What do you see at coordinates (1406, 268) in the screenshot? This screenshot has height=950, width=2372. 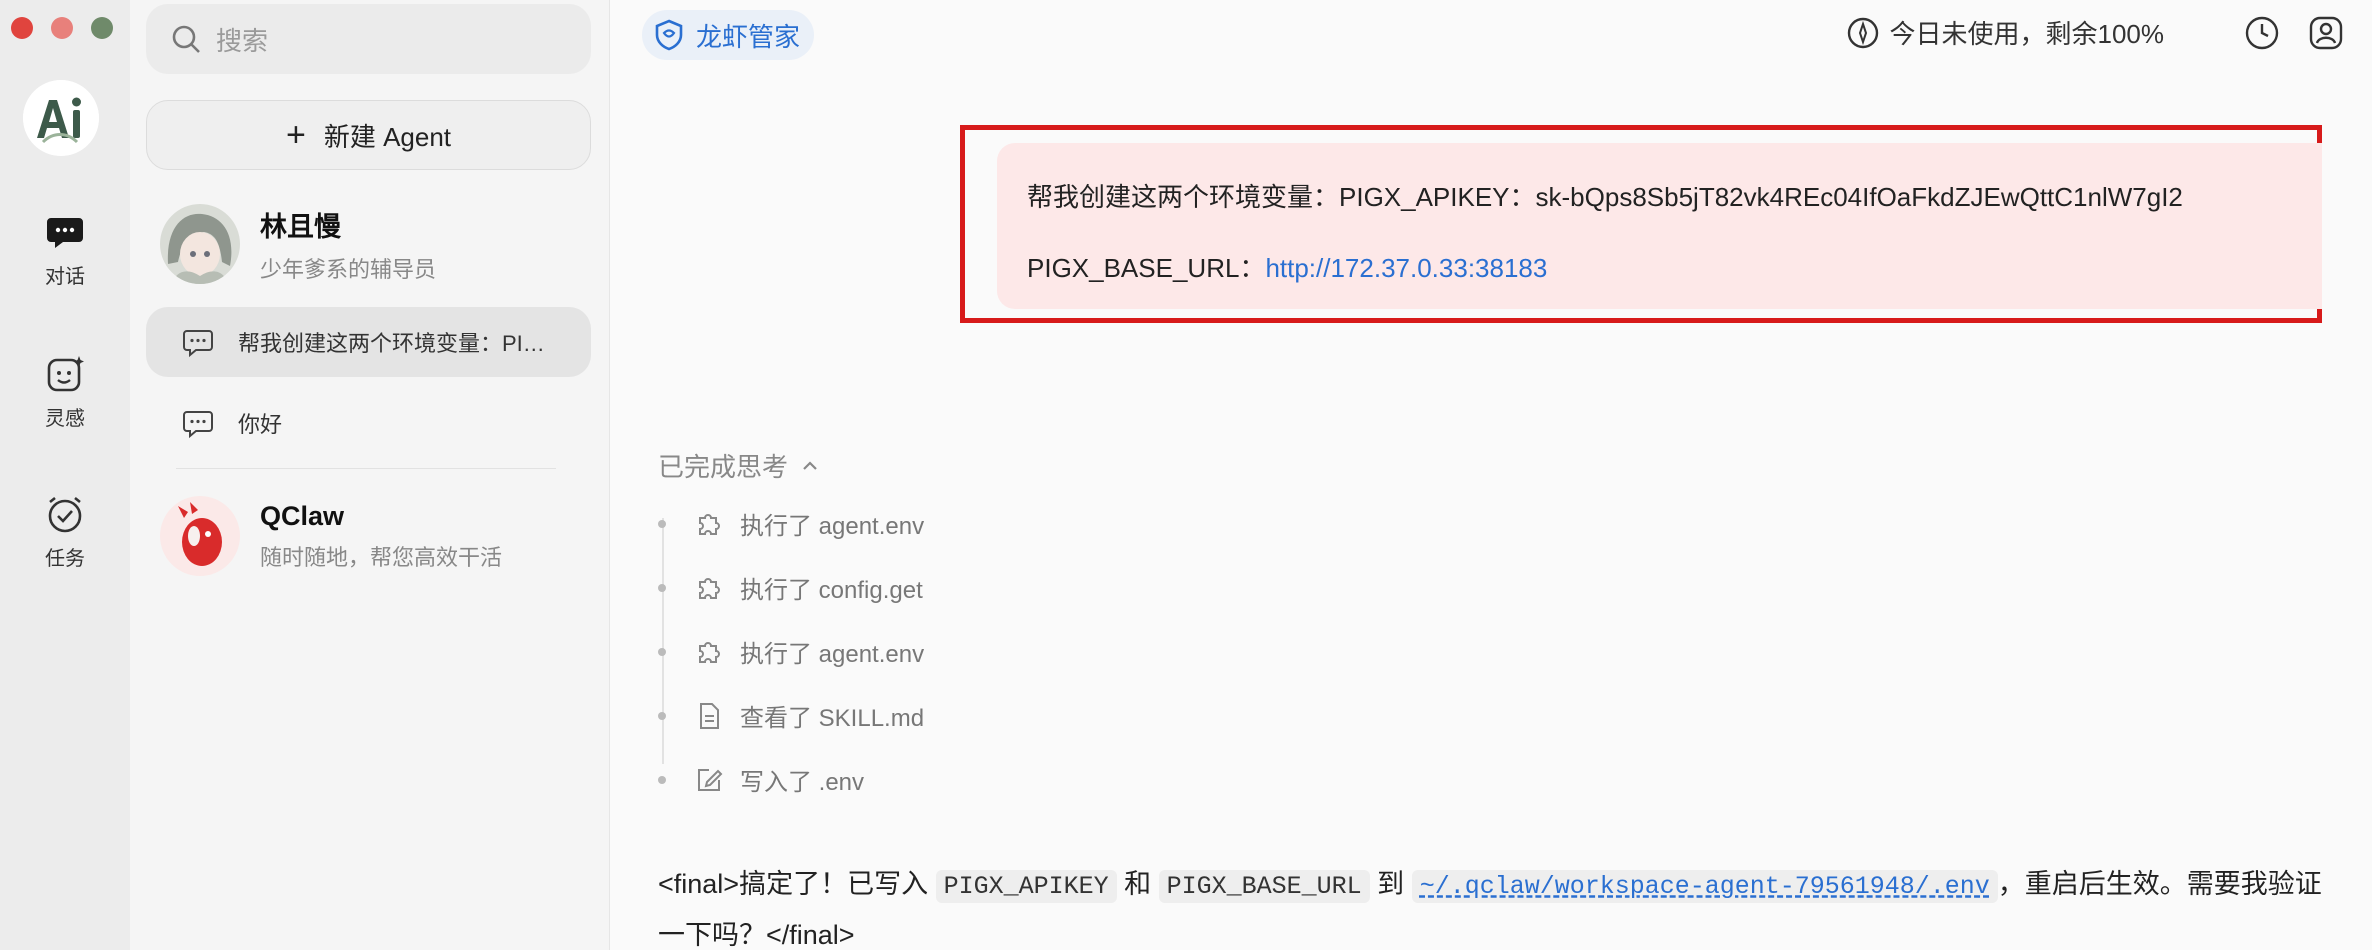 I see `base-url-link: http://172.37.0.33:38183` at bounding box center [1406, 268].